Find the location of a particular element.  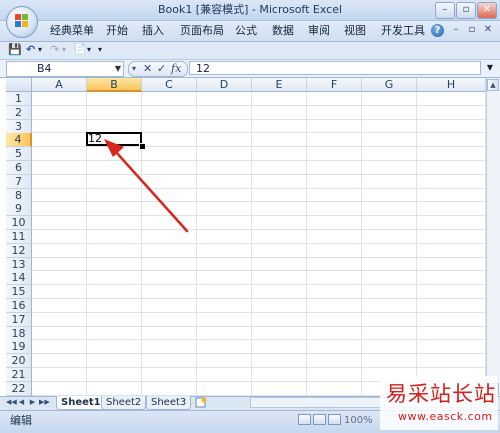

row-header-22: 22 is located at coordinates (19, 388).